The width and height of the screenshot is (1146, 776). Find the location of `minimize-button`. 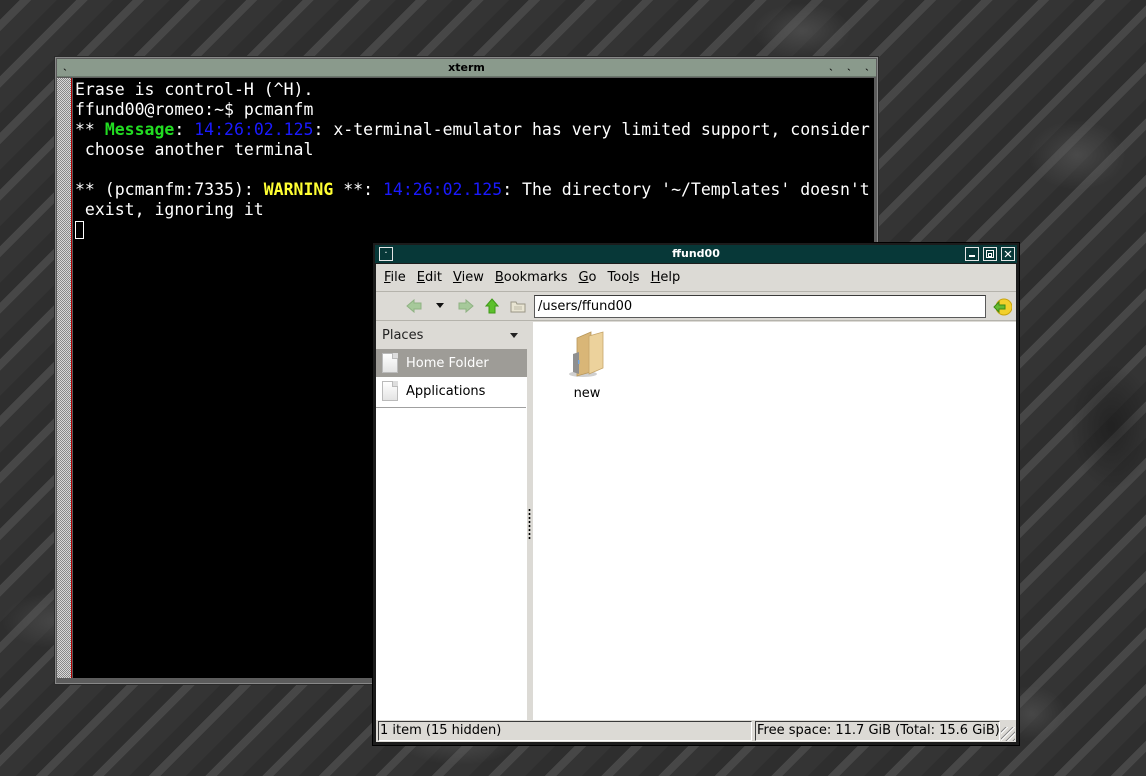

minimize-button is located at coordinates (972, 254).